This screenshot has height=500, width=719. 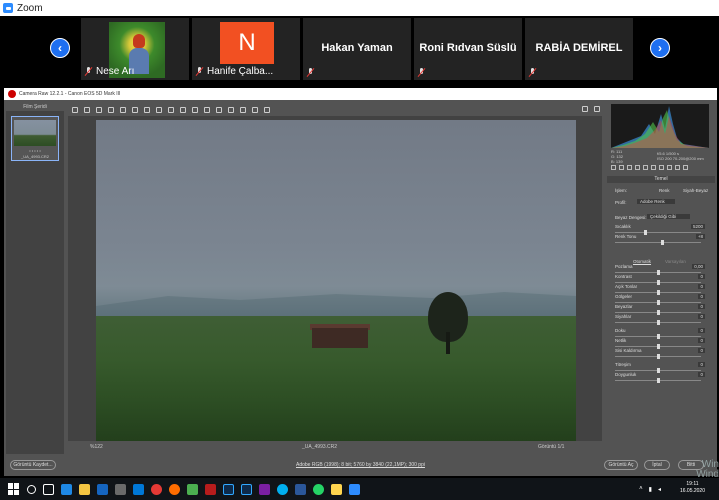 I want to click on task-view-icon, so click(x=48, y=489).